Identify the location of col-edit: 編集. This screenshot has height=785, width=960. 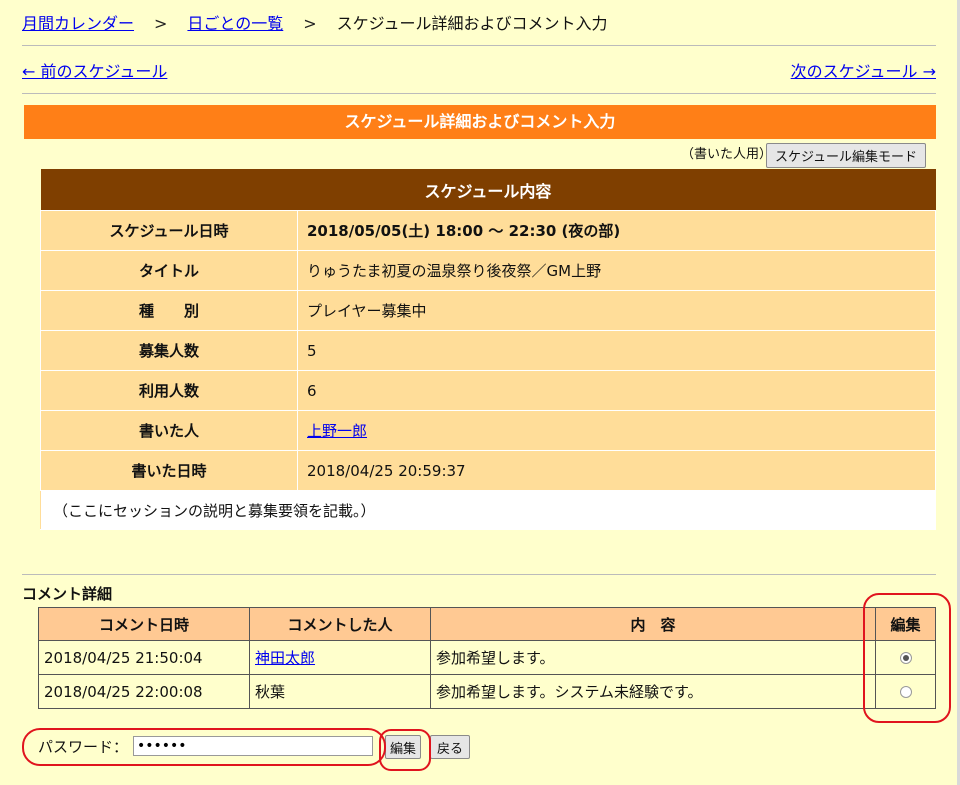
(905, 624).